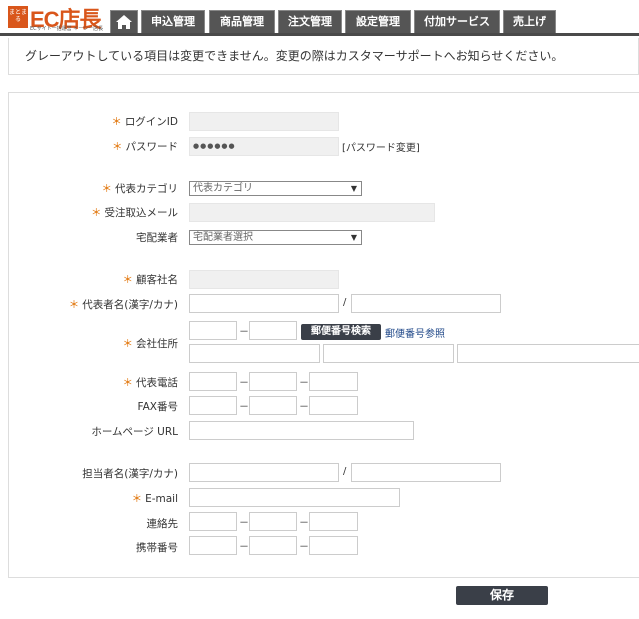 Image resolution: width=639 pixels, height=619 pixels. What do you see at coordinates (134, 213) in the screenshot?
I see `order-mail-label: ＊受注取込メール` at bounding box center [134, 213].